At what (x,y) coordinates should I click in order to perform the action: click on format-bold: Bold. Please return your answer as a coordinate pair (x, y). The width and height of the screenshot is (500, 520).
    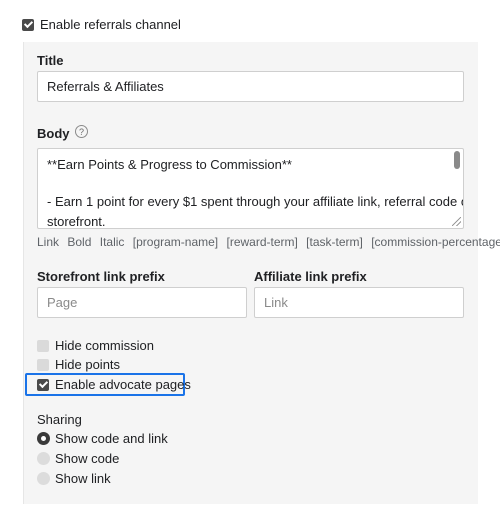
    Looking at the image, I should click on (79, 242).